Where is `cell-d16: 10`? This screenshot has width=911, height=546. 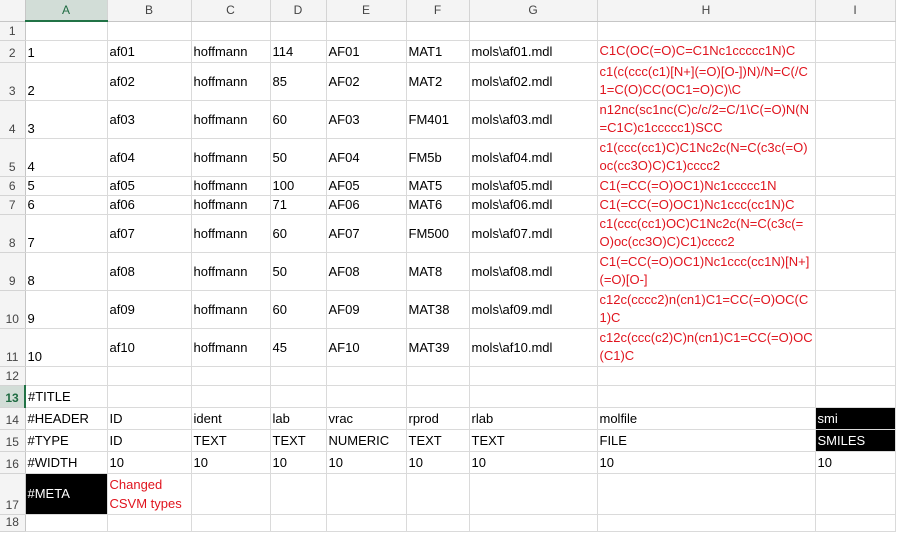 cell-d16: 10 is located at coordinates (298, 462).